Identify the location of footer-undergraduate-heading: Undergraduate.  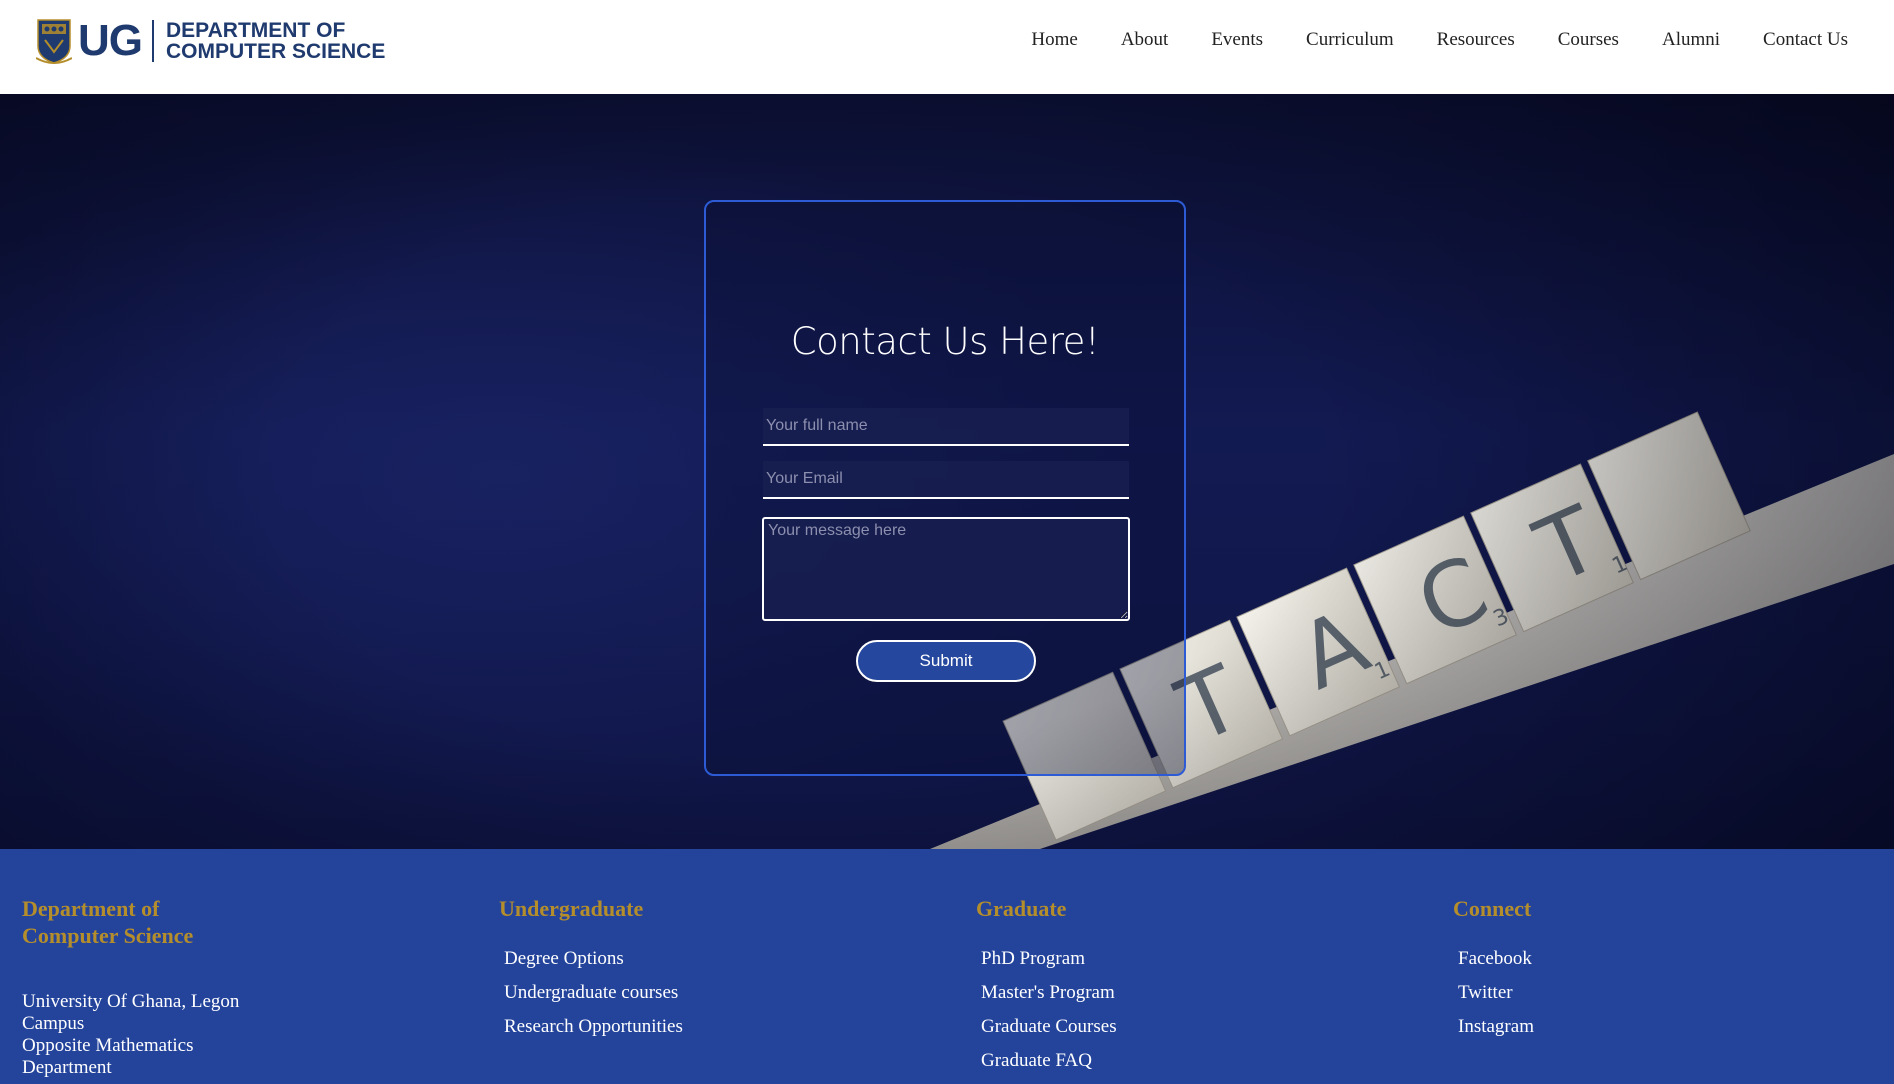
(571, 908).